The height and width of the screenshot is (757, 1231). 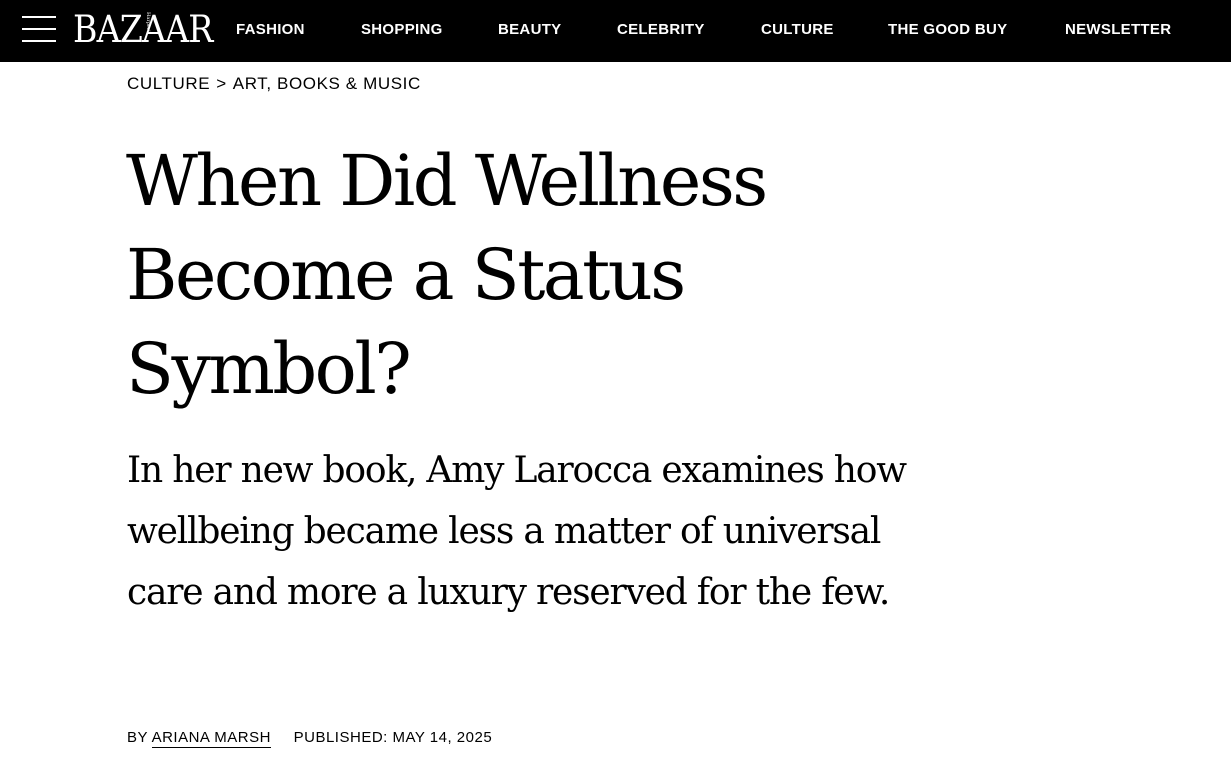 I want to click on nav-item-the-good-buy: THE GOOD BUY, so click(x=947, y=30).